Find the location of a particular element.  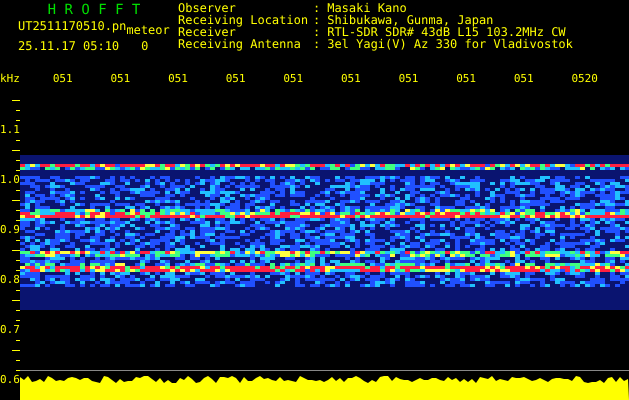

info-value: Shibukawa, Gunma, Japan is located at coordinates (410, 20).